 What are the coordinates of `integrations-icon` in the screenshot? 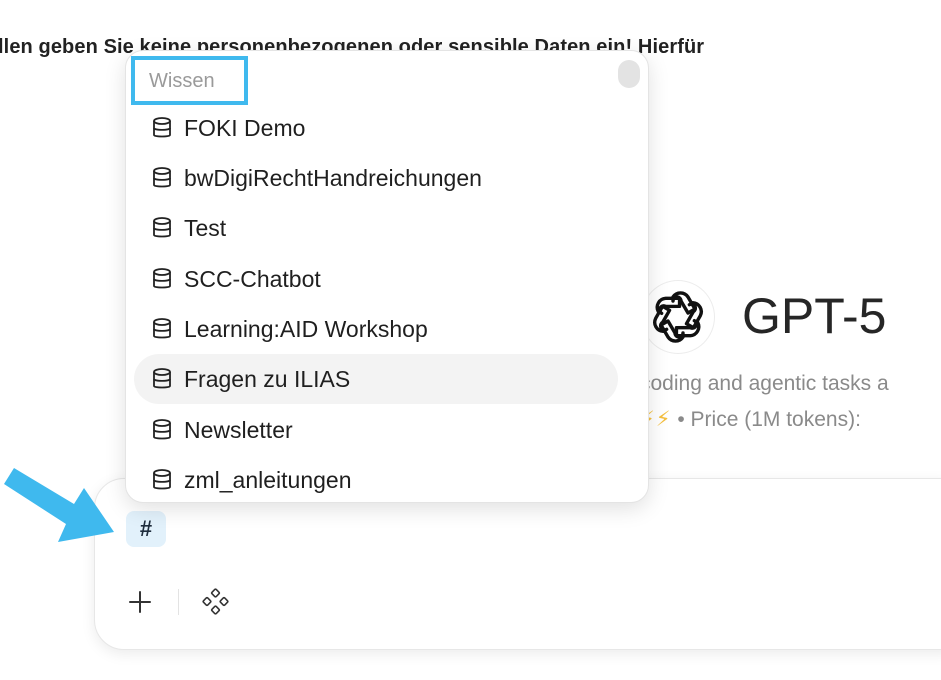 It's located at (216, 602).